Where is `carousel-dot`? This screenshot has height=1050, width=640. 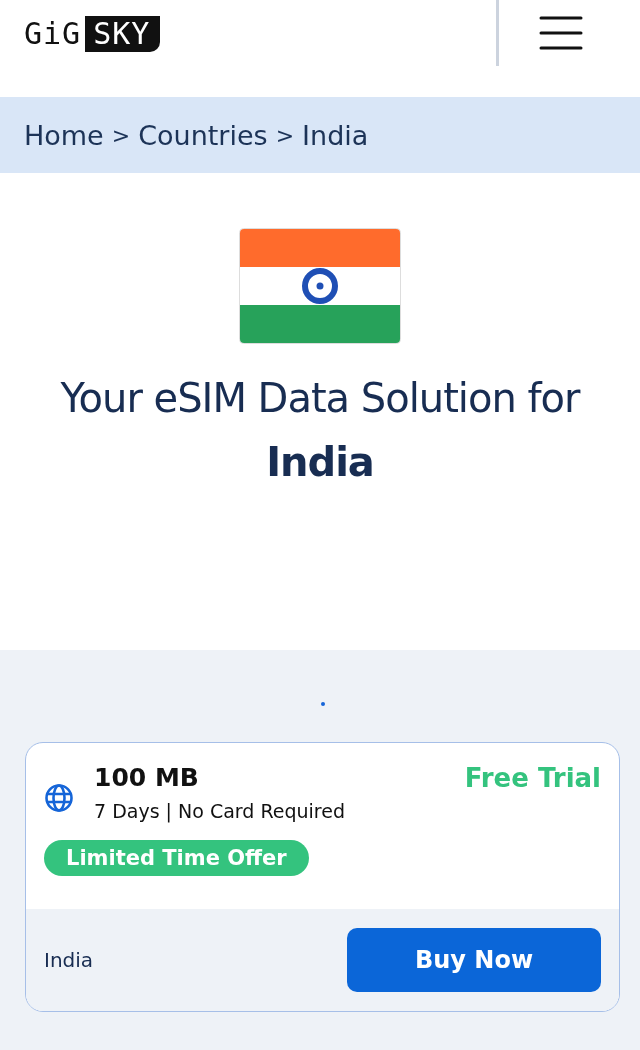
carousel-dot is located at coordinates (322, 704).